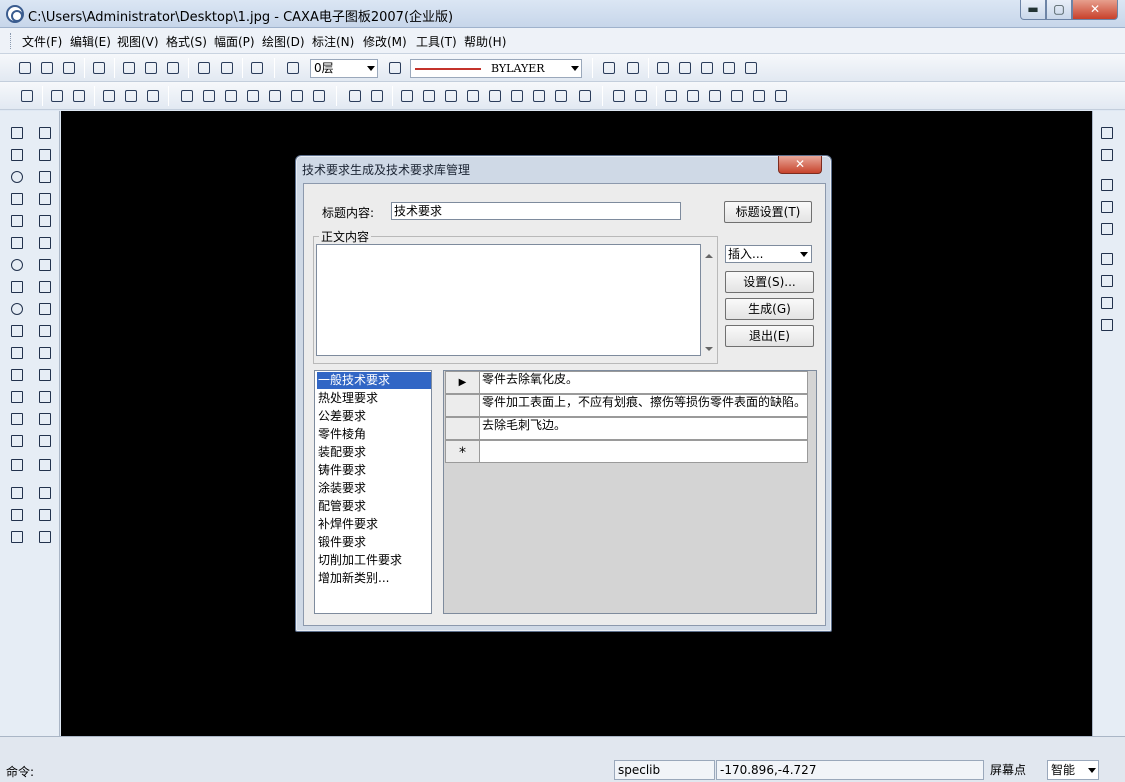 Image resolution: width=1125 pixels, height=782 pixels. Describe the element at coordinates (341, 488) in the screenshot. I see `category-item: 涂装要求` at that location.